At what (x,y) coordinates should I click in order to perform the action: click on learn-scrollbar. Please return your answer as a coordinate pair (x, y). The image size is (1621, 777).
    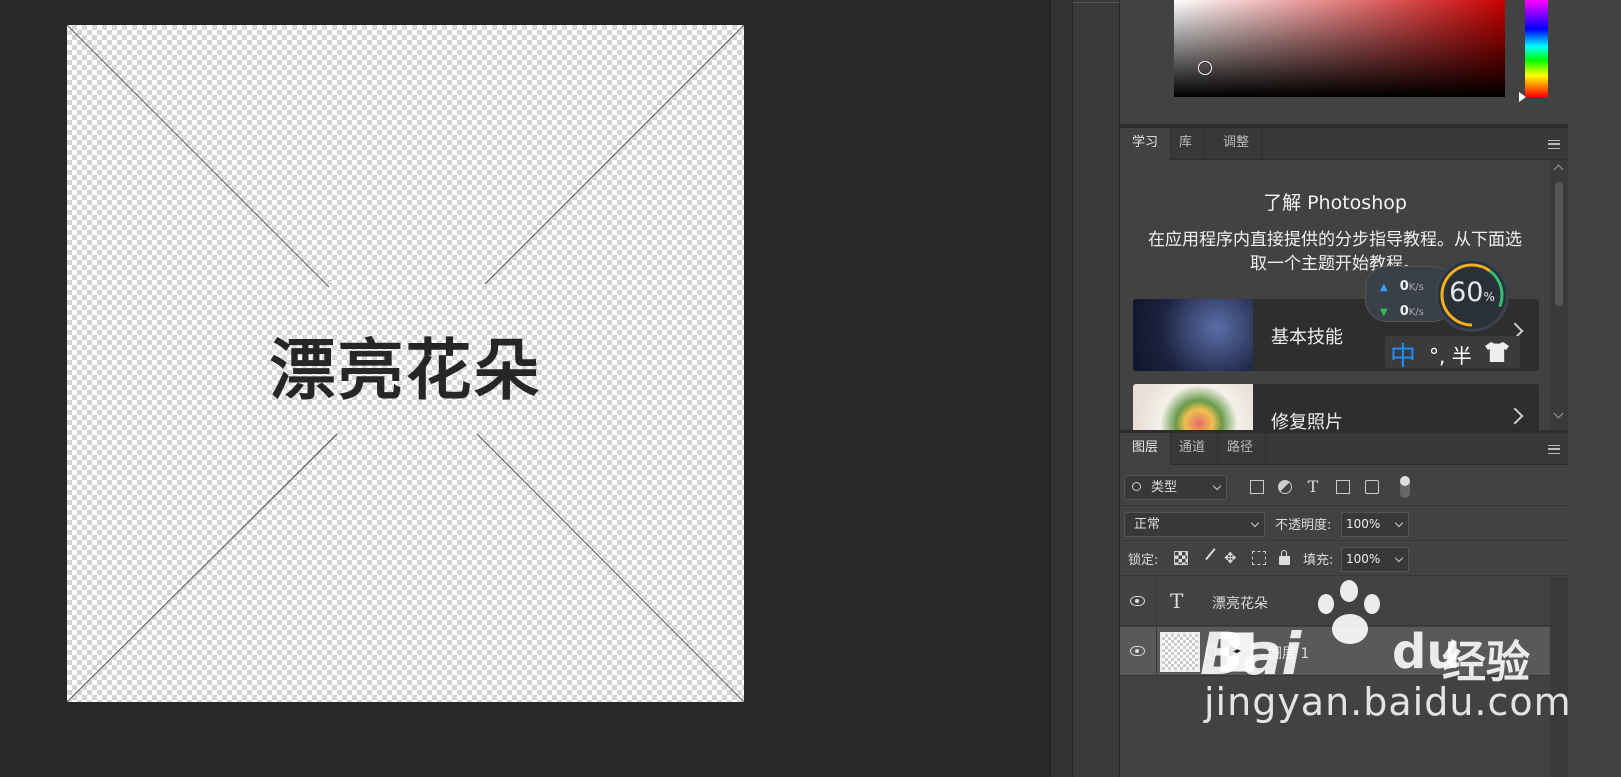
    Looking at the image, I should click on (1559, 295).